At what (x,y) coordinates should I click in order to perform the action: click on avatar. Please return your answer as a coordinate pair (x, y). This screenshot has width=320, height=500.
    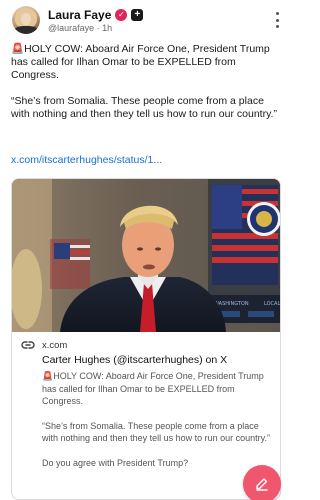
    Looking at the image, I should click on (26, 20).